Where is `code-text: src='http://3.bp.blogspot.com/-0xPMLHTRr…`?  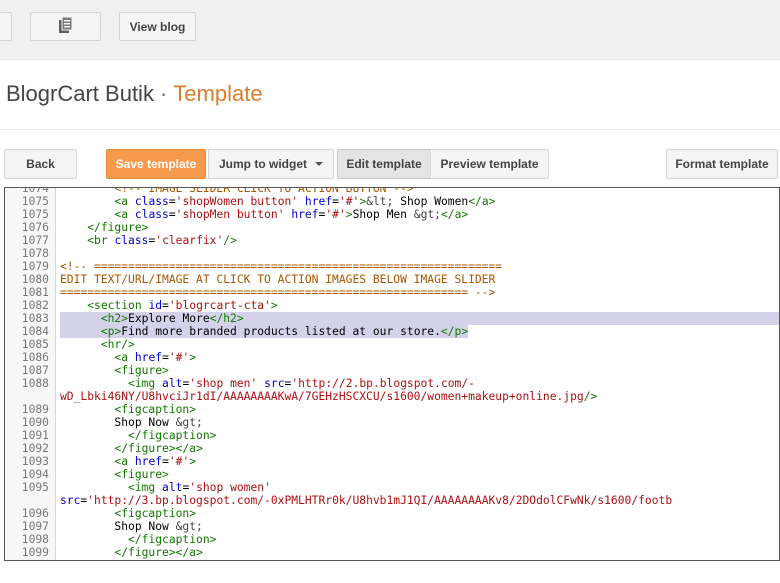
code-text: src='http://3.bp.blogspot.com/-0xPMLHTRr… is located at coordinates (366, 500).